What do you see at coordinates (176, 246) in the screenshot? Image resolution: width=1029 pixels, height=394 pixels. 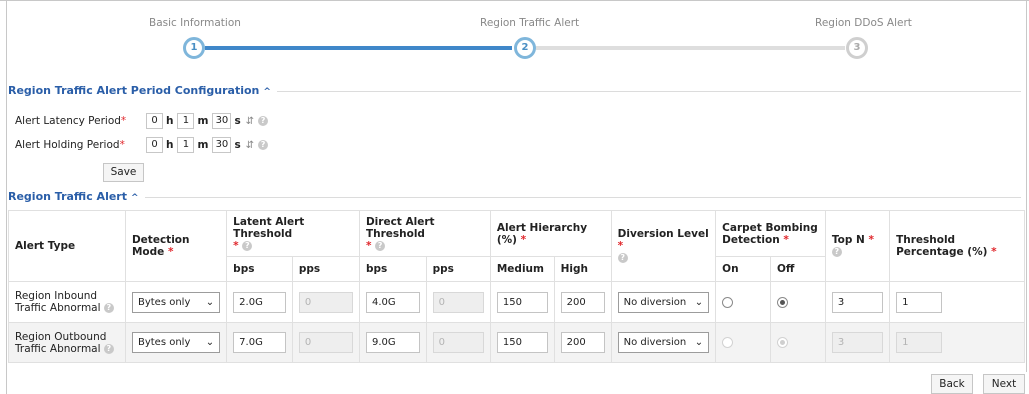 I see `header-detection-mode: Detection Mode *` at bounding box center [176, 246].